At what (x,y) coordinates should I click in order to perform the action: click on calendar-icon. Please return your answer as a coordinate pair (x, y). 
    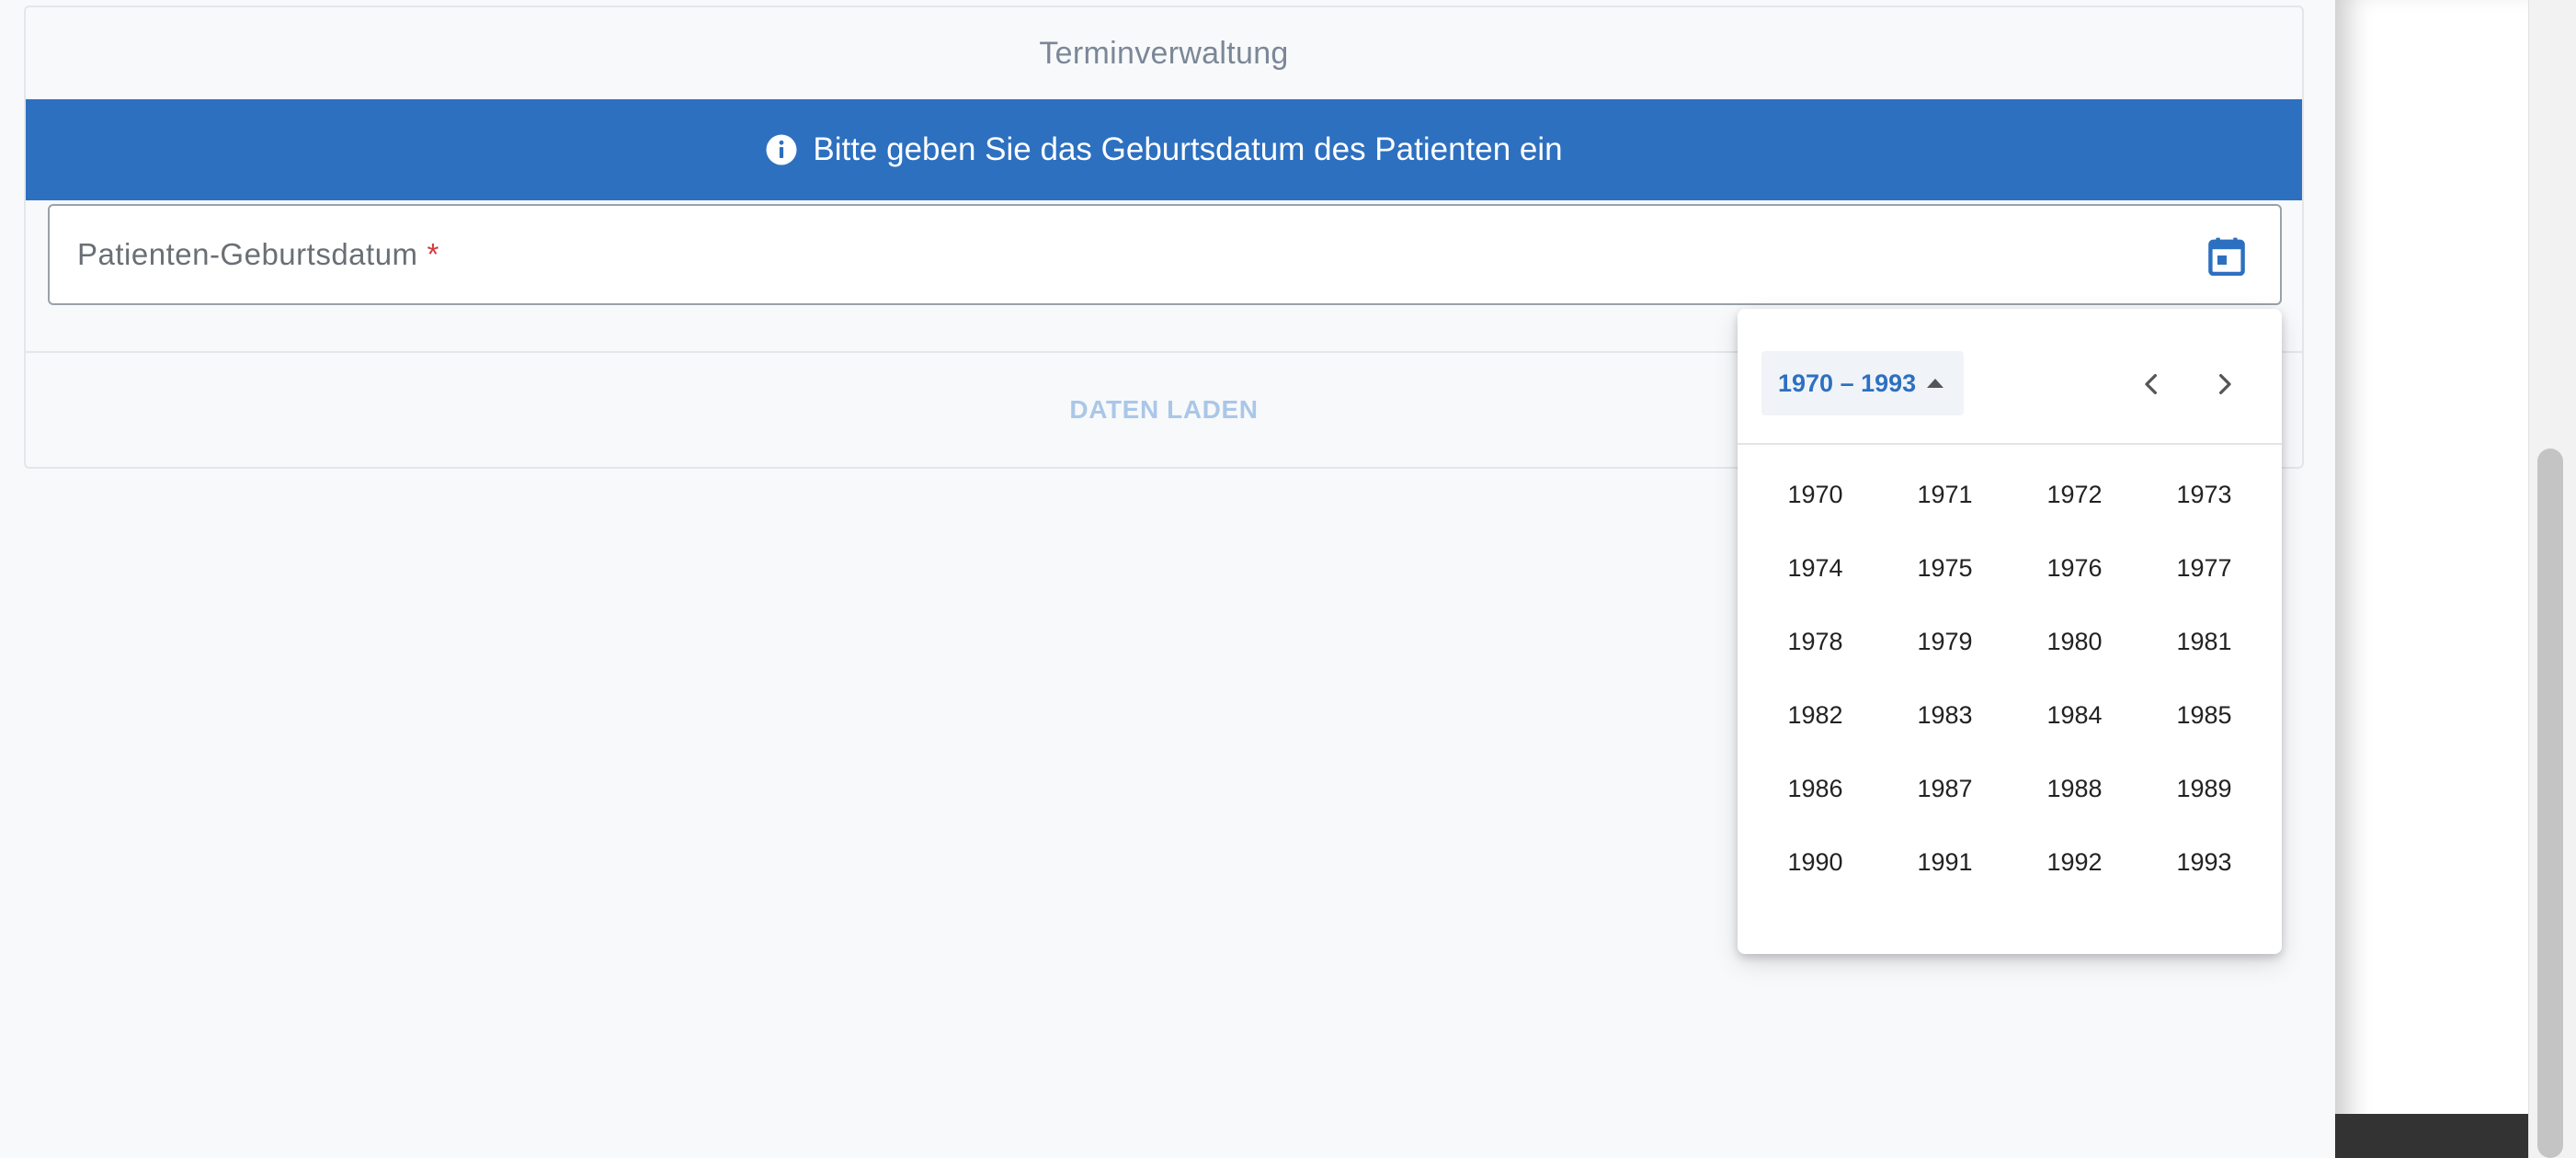
    Looking at the image, I should click on (2226, 257).